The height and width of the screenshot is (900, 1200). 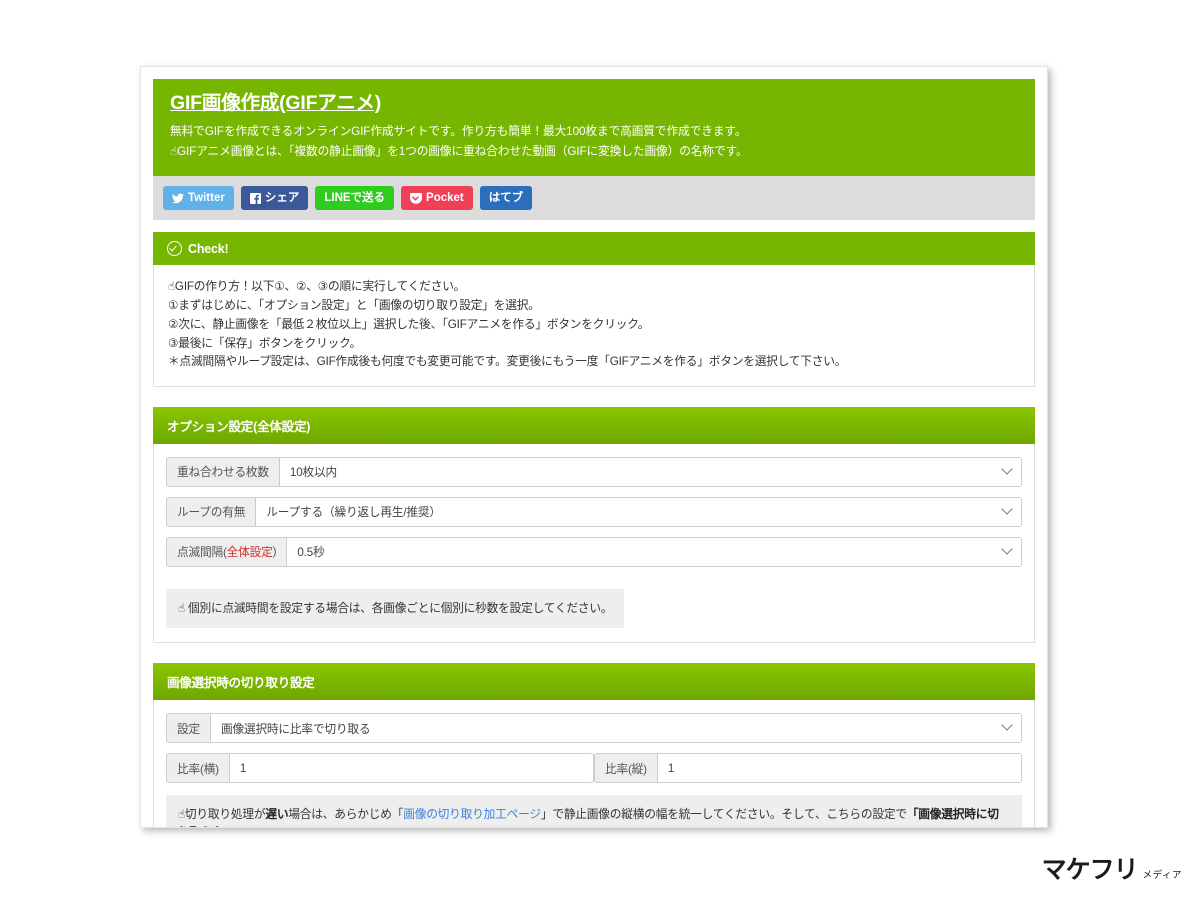 I want to click on page-title-link: GIF画像作成(GIFアニメ), so click(x=275, y=103).